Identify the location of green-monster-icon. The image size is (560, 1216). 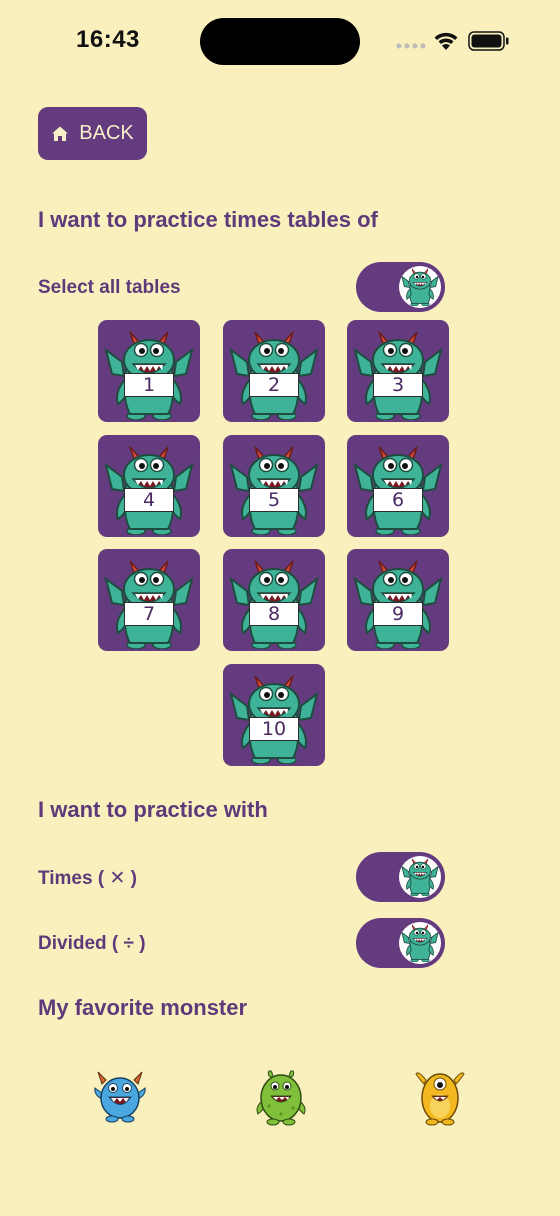
(281, 1097).